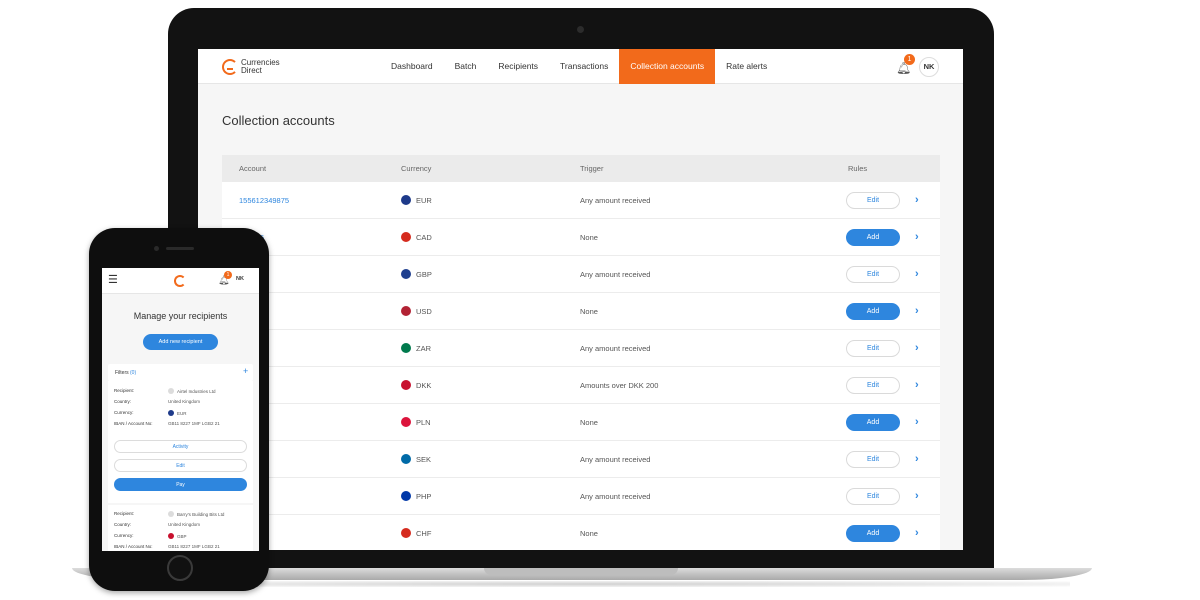 The height and width of the screenshot is (600, 1200). I want to click on currency-code: SEK, so click(424, 459).